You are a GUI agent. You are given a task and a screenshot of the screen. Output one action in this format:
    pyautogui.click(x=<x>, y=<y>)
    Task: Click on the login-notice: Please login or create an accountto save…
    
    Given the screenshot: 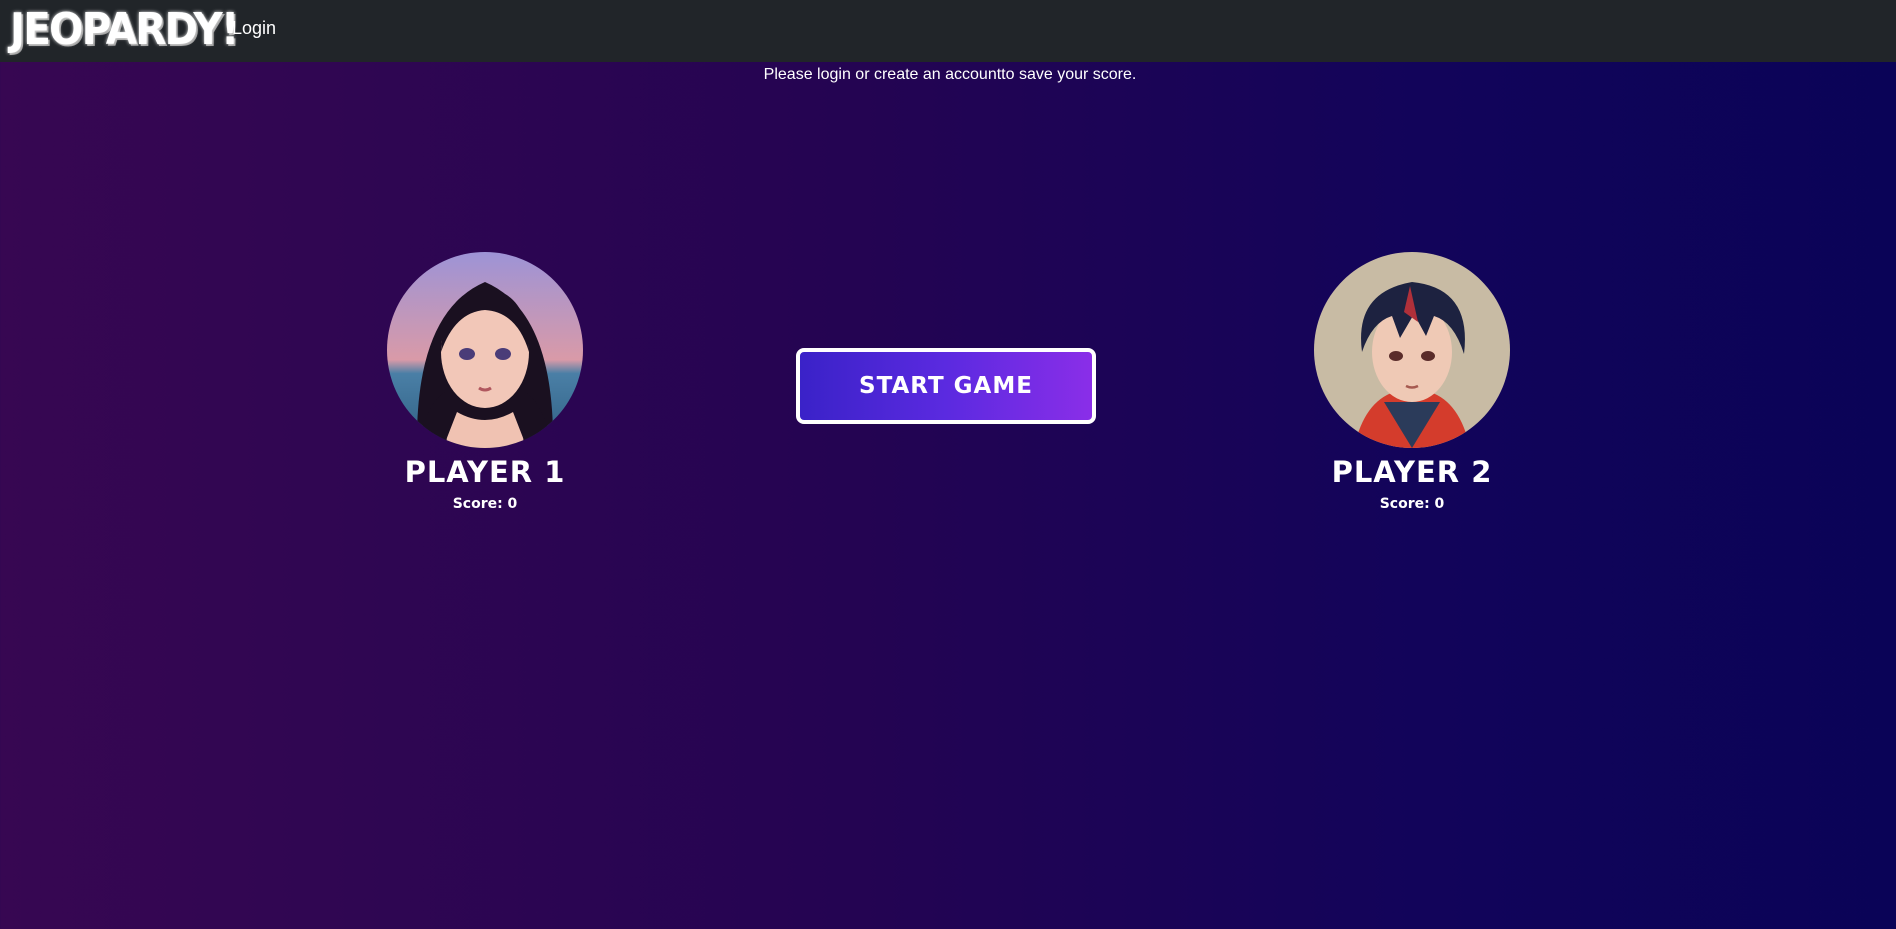 What is the action you would take?
    pyautogui.click(x=950, y=74)
    